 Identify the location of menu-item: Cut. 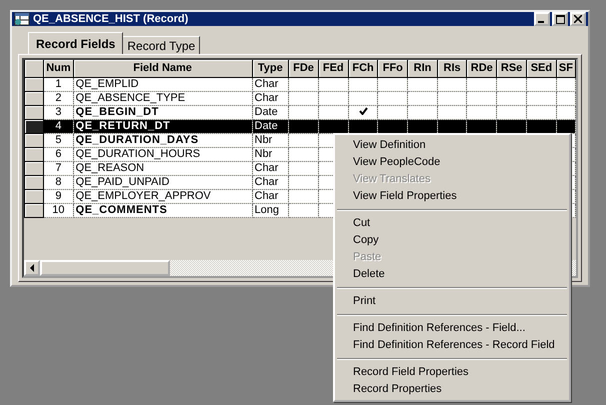
(452, 223).